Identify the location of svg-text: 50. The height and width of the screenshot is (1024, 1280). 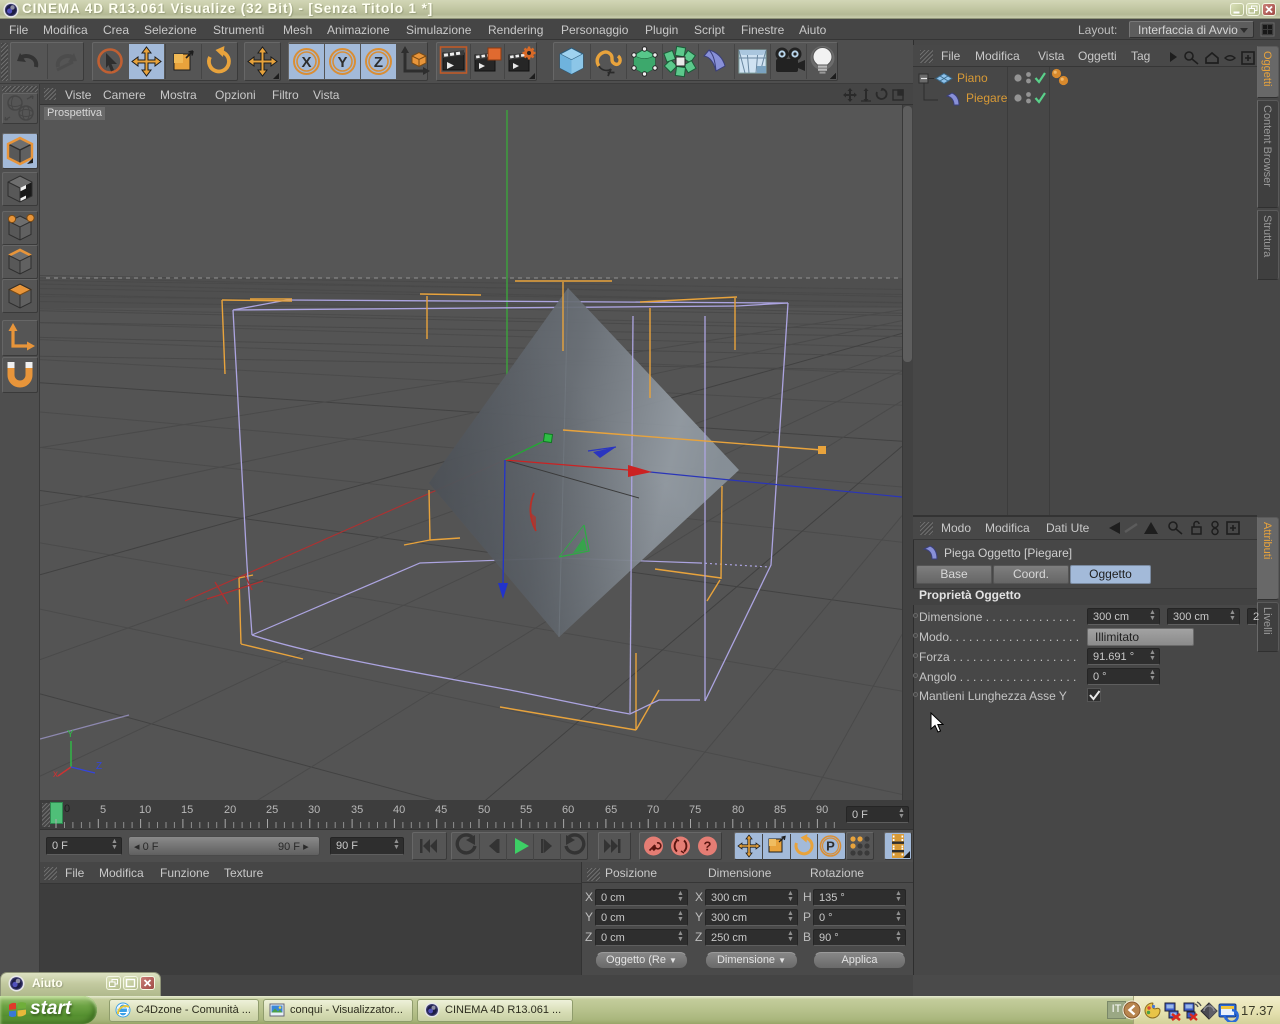
(484, 810).